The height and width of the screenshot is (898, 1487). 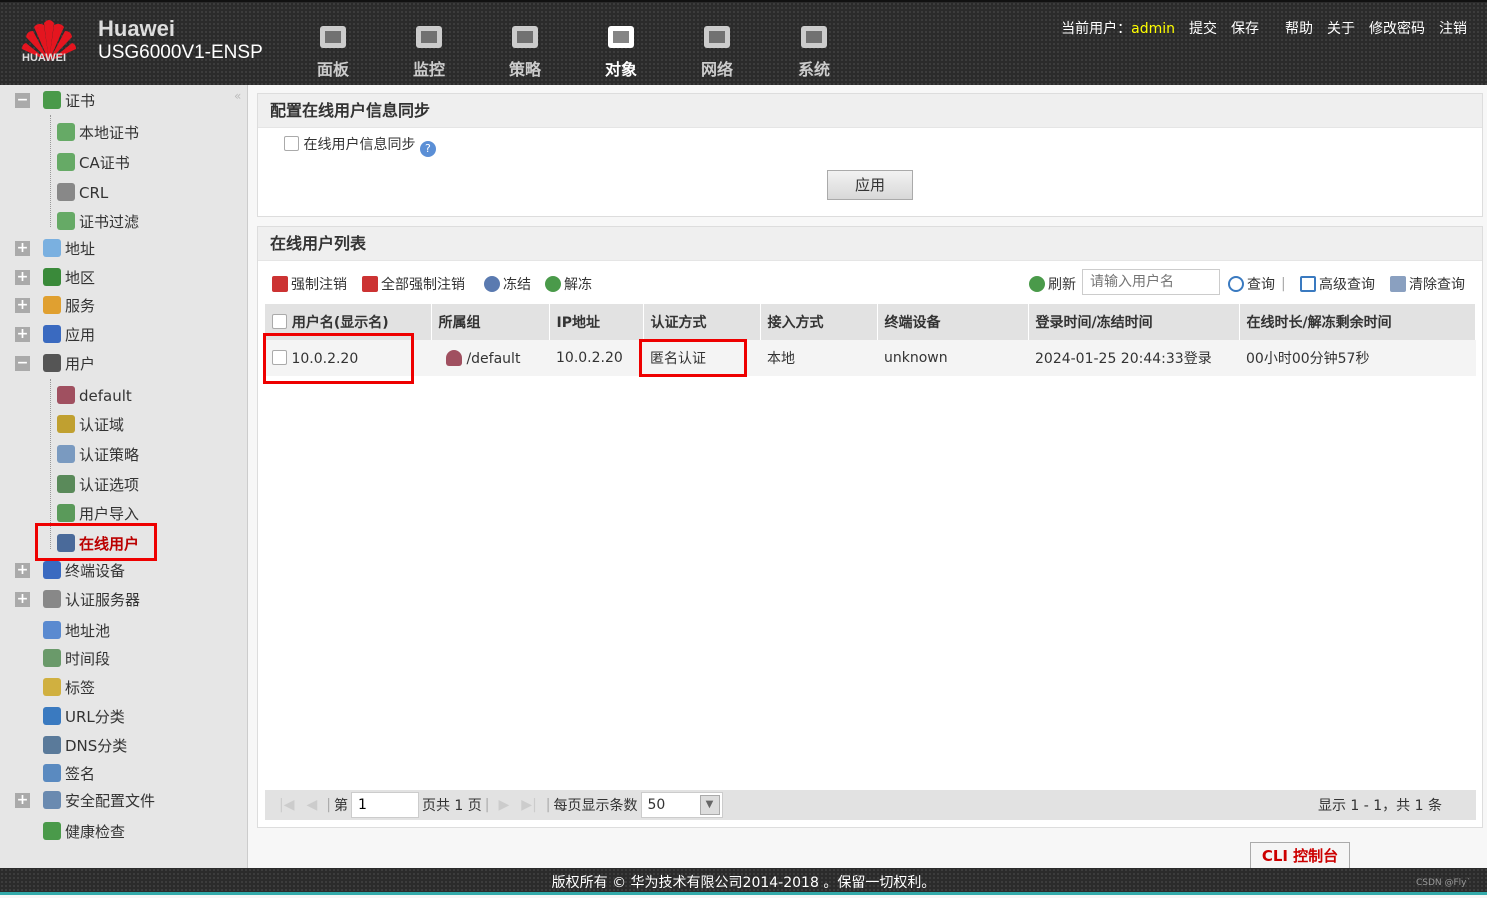 I want to click on prev-page-icon: ◀, so click(x=311, y=805).